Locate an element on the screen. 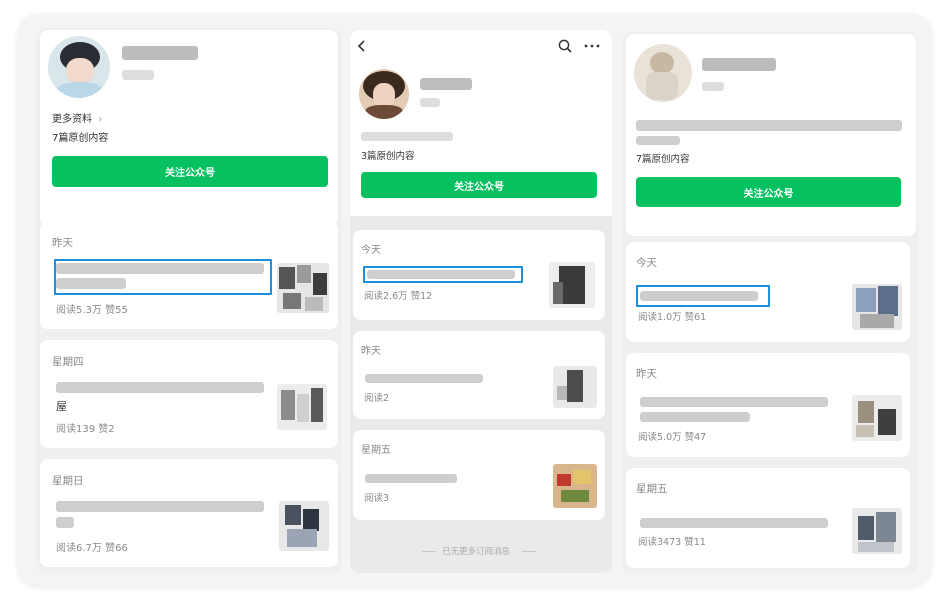 This screenshot has width=951, height=602. middle-article-1-stats: 阅读2.6万 赞12 is located at coordinates (398, 296).